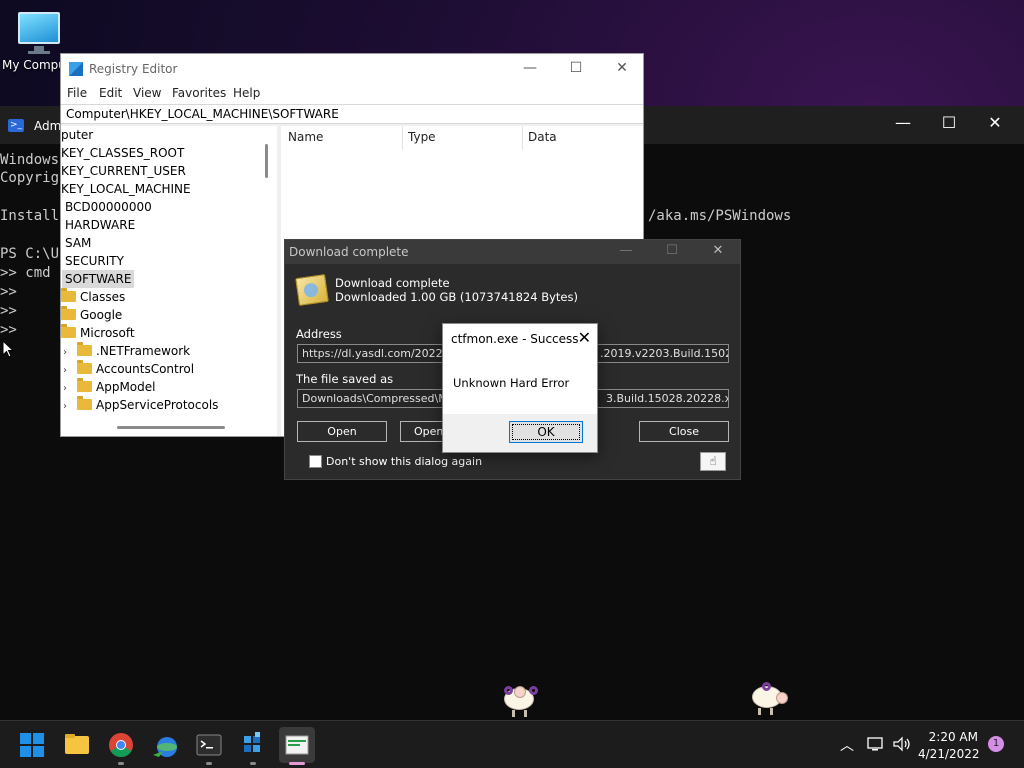 The width and height of the screenshot is (1024, 768). I want to click on error-message: Unknown Hard Error, so click(511, 383).